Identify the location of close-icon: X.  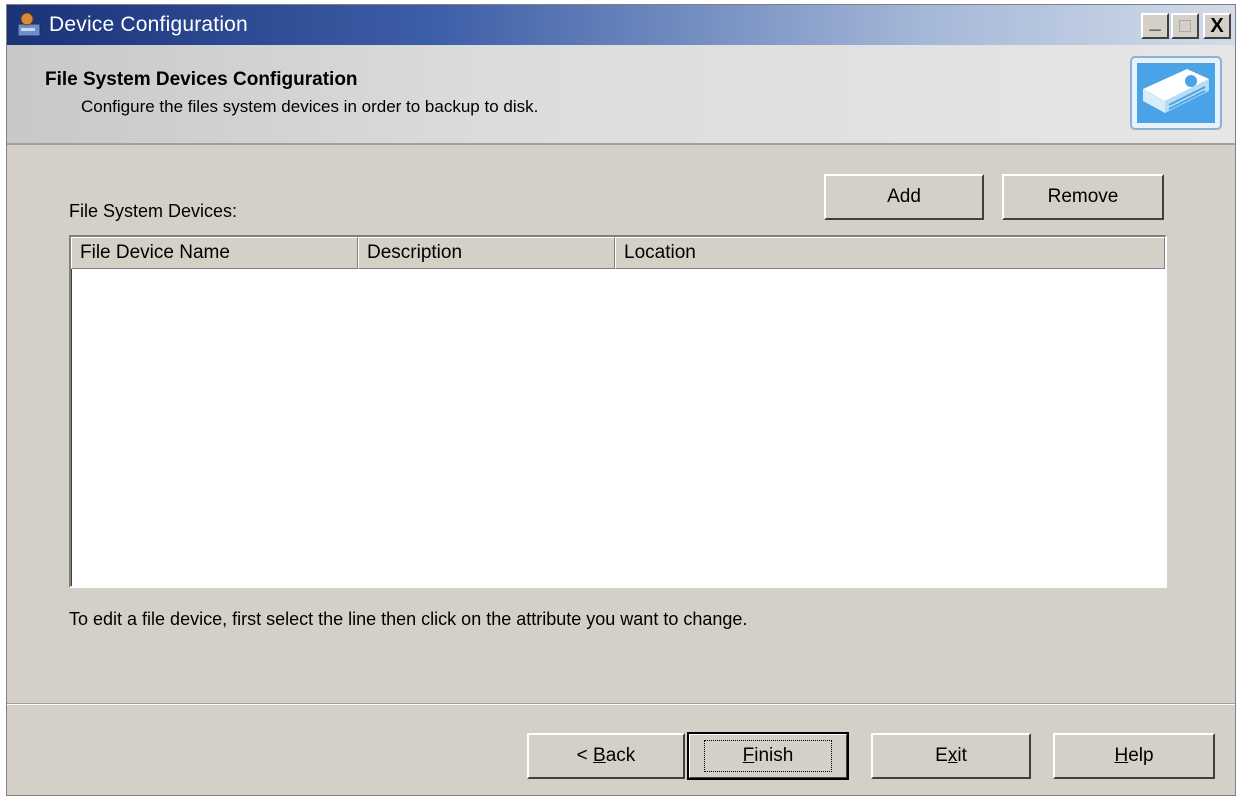
(1217, 25).